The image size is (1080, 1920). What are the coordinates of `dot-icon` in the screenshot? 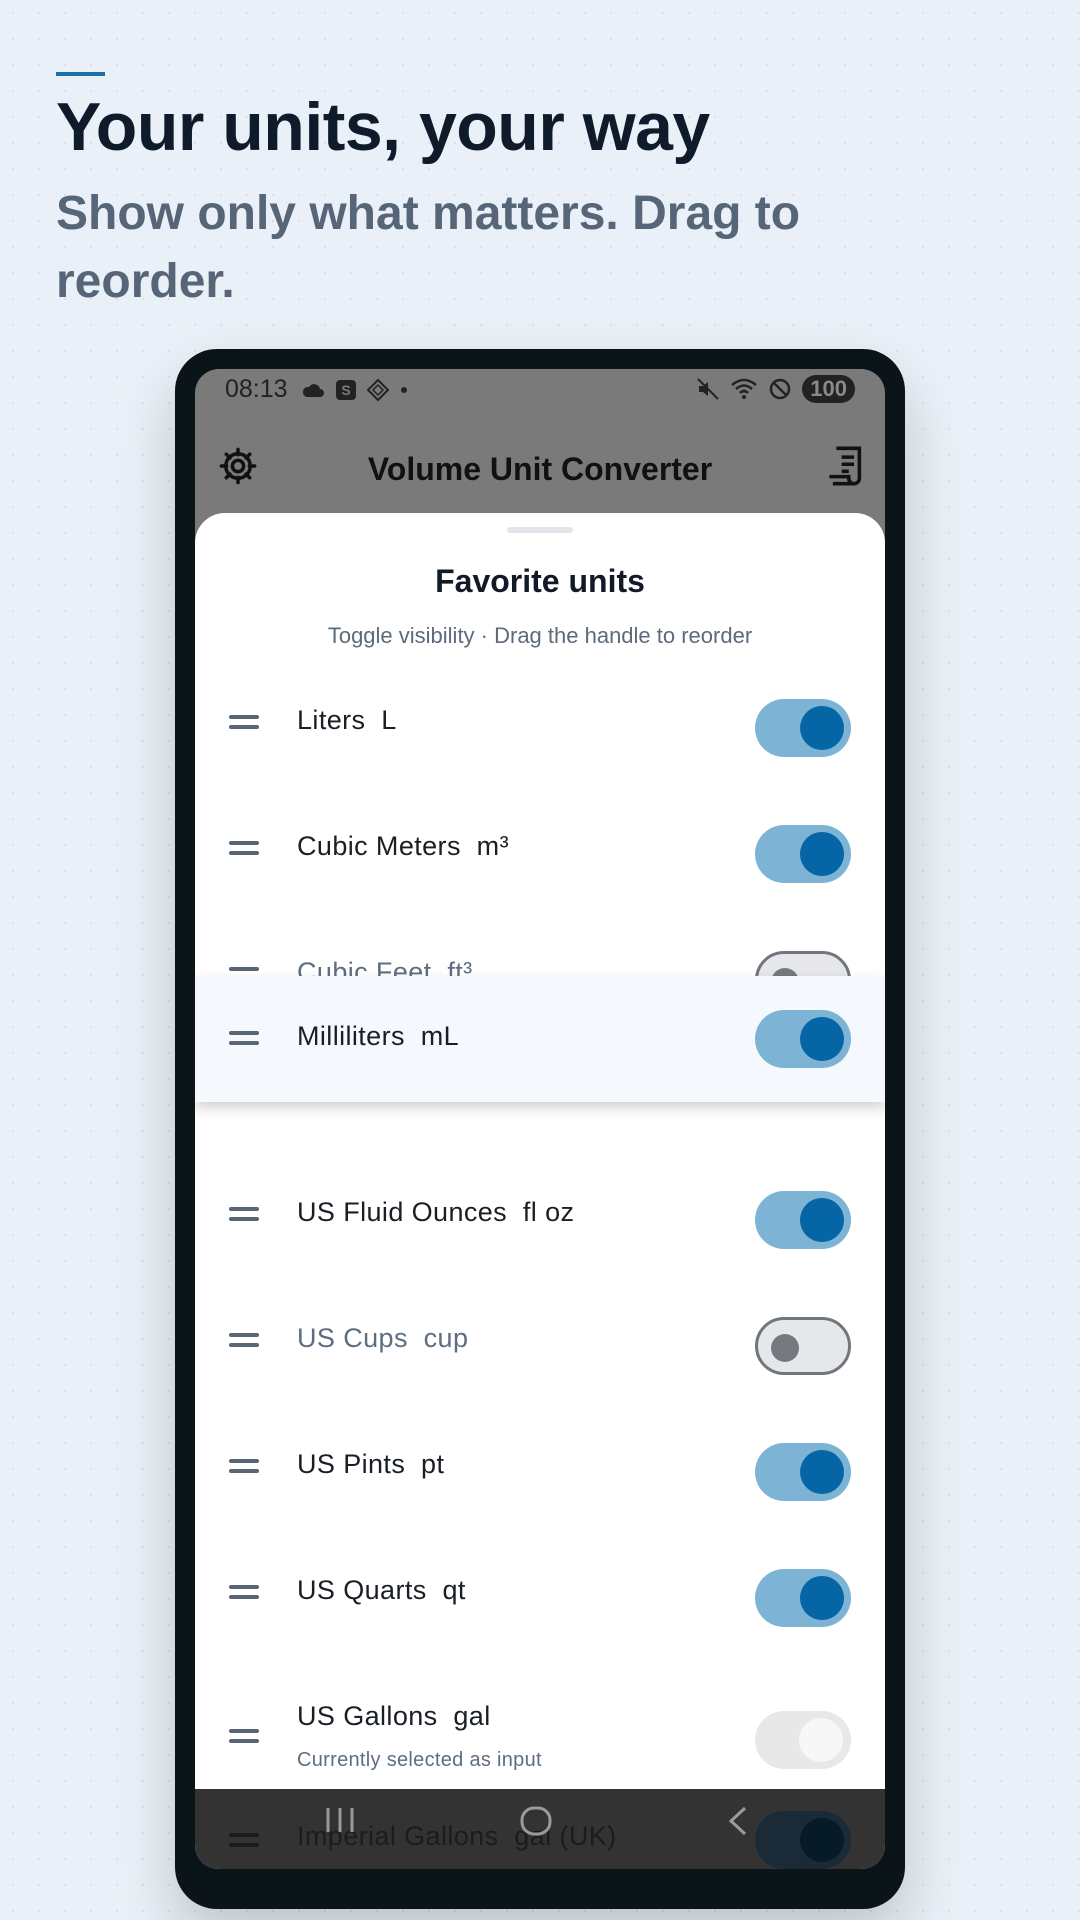 It's located at (404, 390).